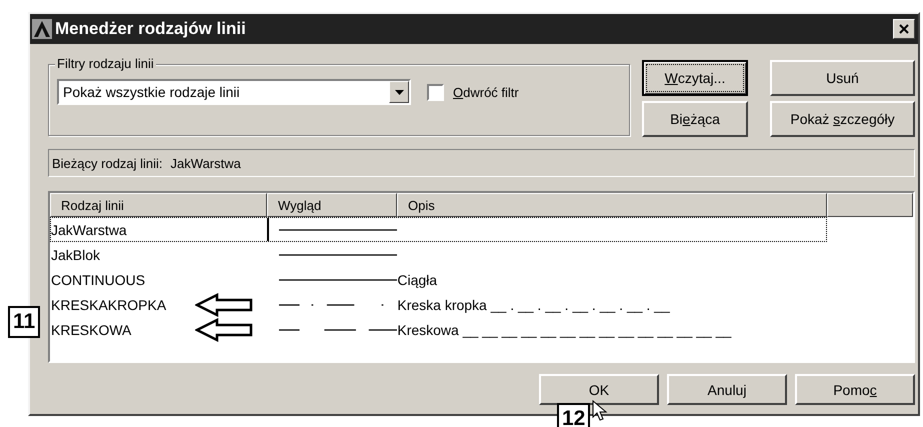 The width and height of the screenshot is (923, 427). What do you see at coordinates (332, 205) in the screenshot?
I see `column-header: Wygląd` at bounding box center [332, 205].